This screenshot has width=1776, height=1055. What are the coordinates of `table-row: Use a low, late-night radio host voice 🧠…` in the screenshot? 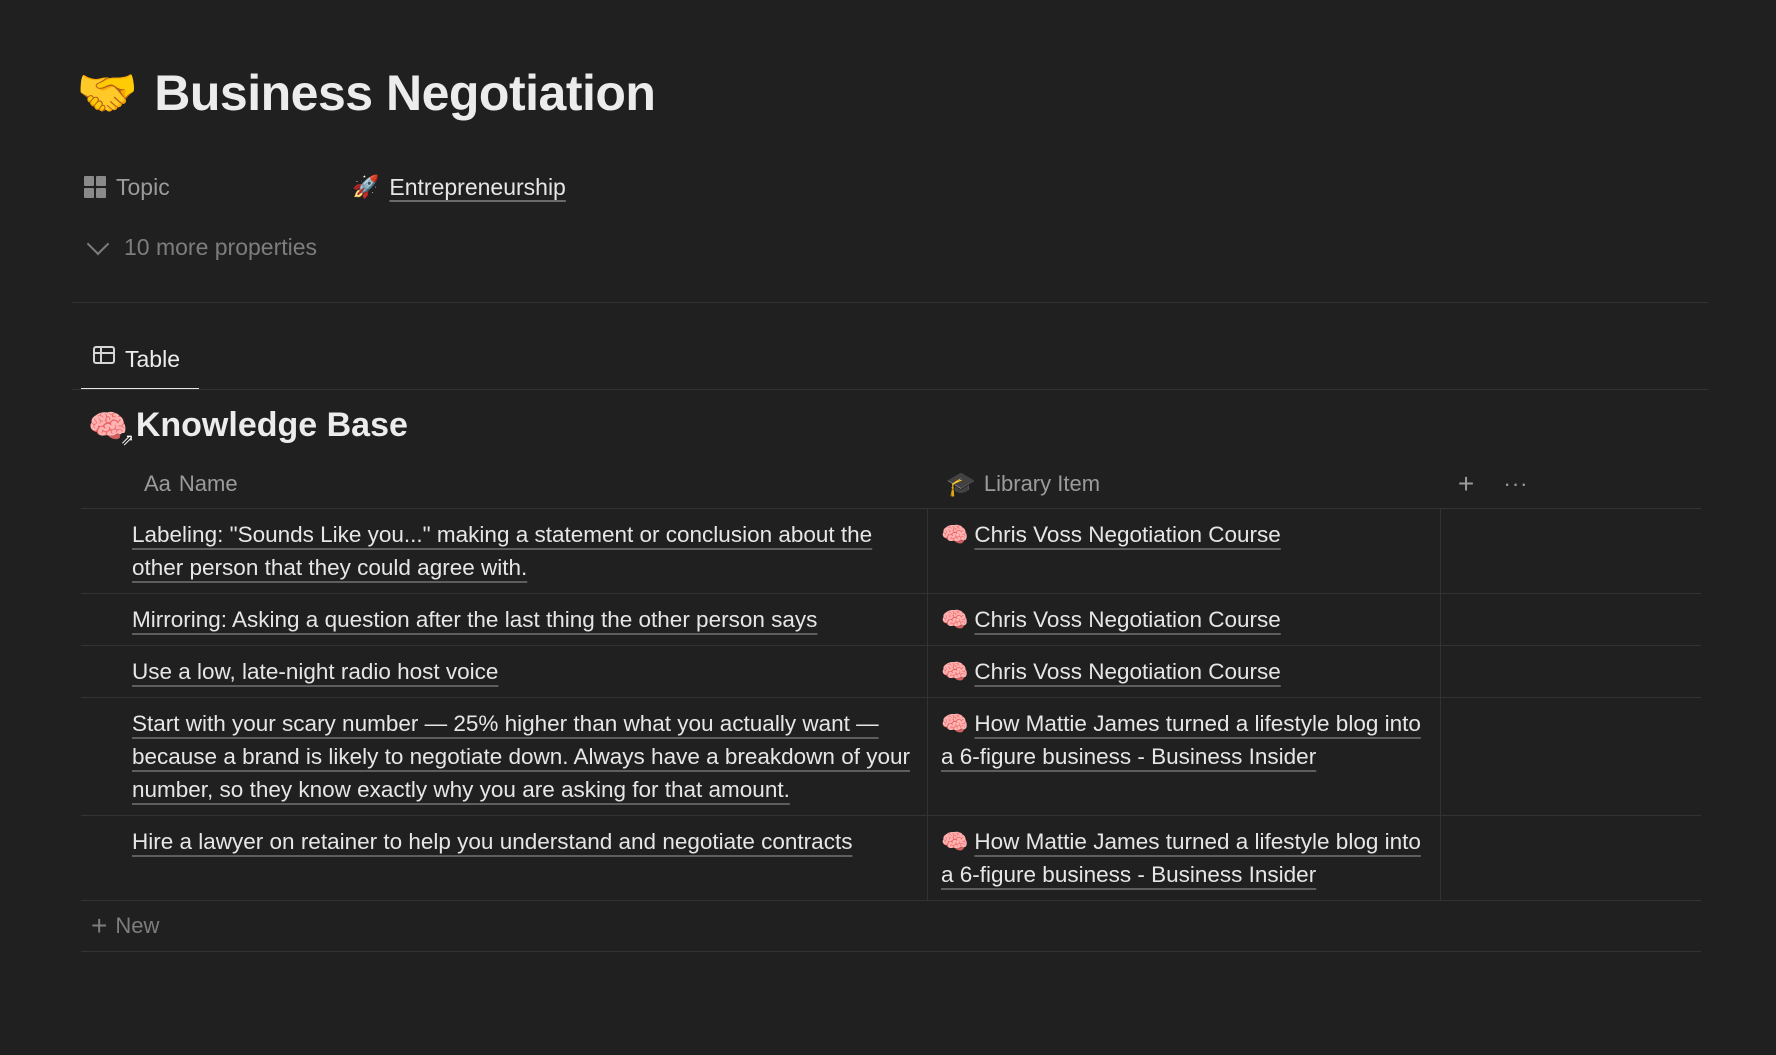 It's located at (891, 672).